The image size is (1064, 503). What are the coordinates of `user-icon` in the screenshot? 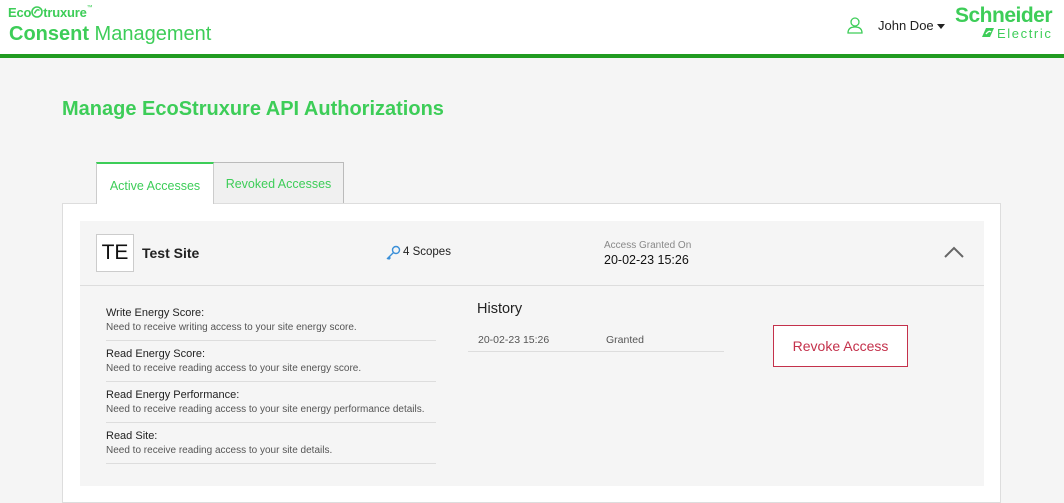 It's located at (855, 25).